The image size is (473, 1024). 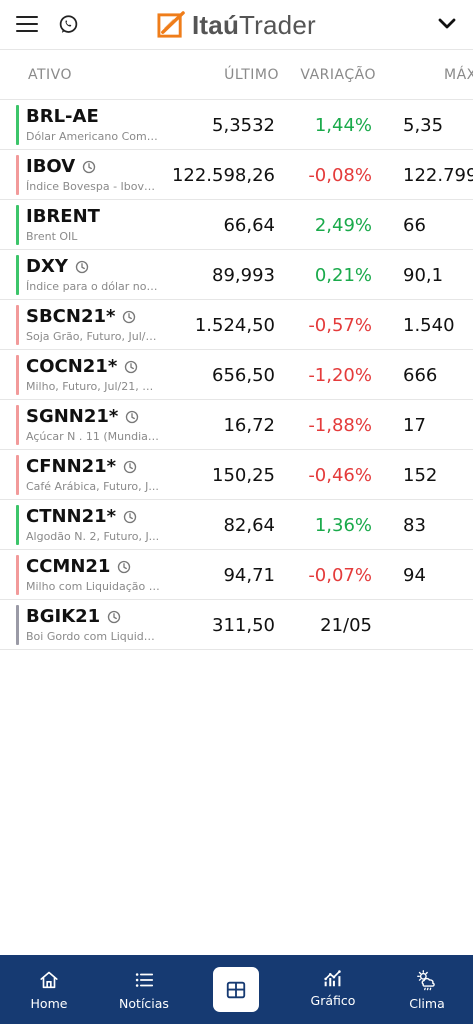 I want to click on variation: -0,57%, so click(x=340, y=325).